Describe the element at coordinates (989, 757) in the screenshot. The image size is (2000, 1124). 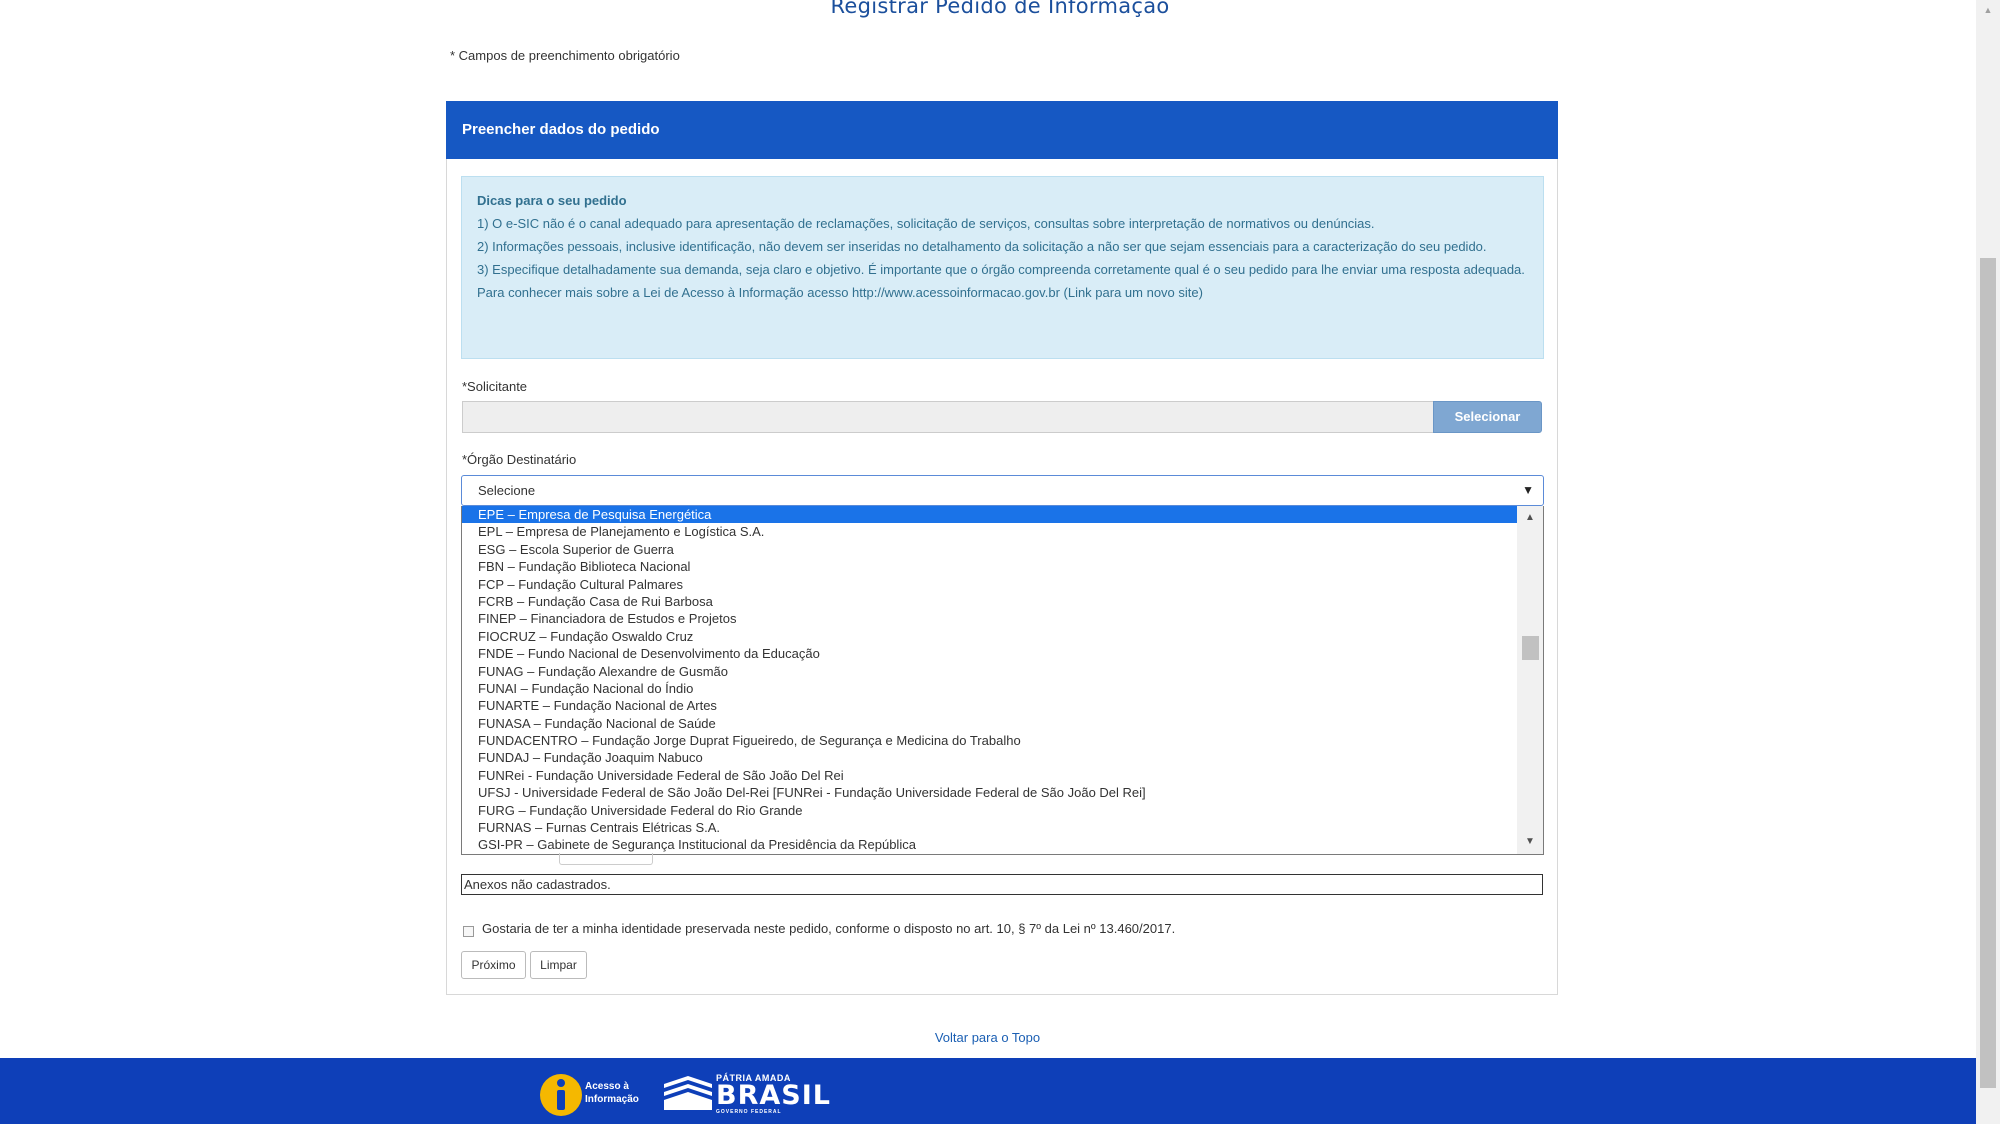
I see `dropdown-option: FUNDAJ – Fundação Joaquim Nabuco` at that location.